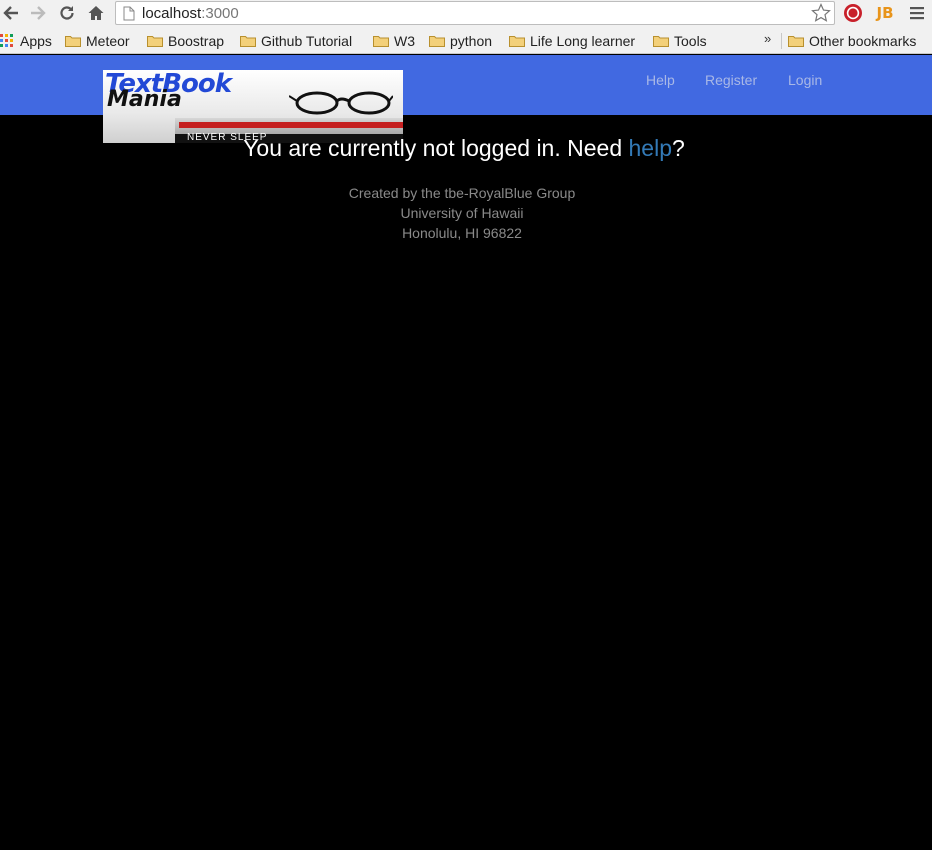 Image resolution: width=932 pixels, height=850 pixels. What do you see at coordinates (462, 193) in the screenshot?
I see `footer-credits: Created by the tbe-RoyalBlue Group` at bounding box center [462, 193].